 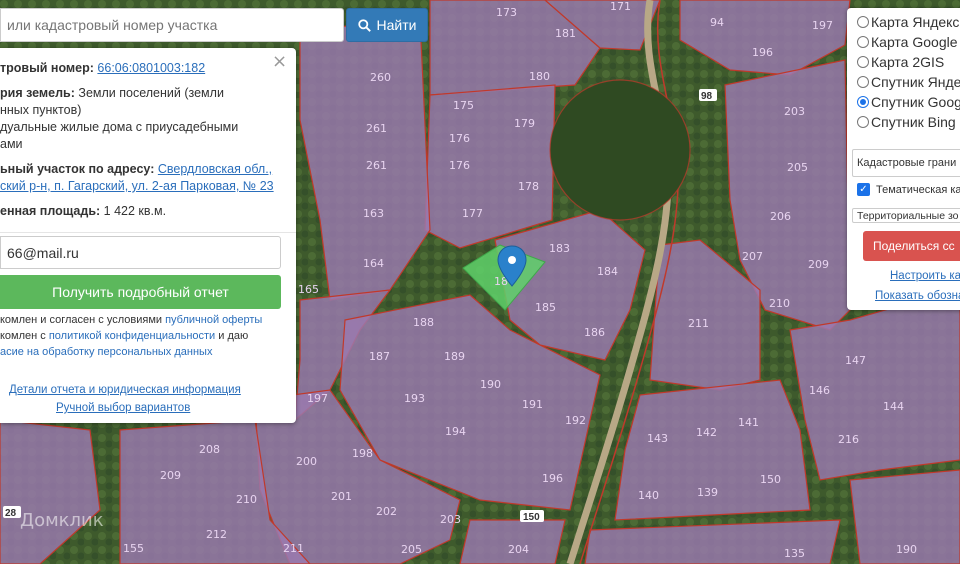 I want to click on cadastral-layer-select-value: Кадастровые грани, so click(x=907, y=163).